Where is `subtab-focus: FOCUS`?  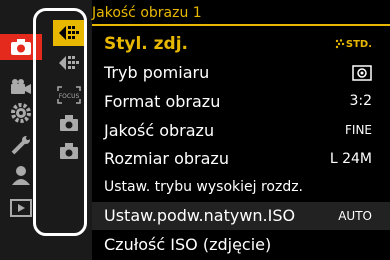
subtab-focus: FOCUS is located at coordinates (69, 95).